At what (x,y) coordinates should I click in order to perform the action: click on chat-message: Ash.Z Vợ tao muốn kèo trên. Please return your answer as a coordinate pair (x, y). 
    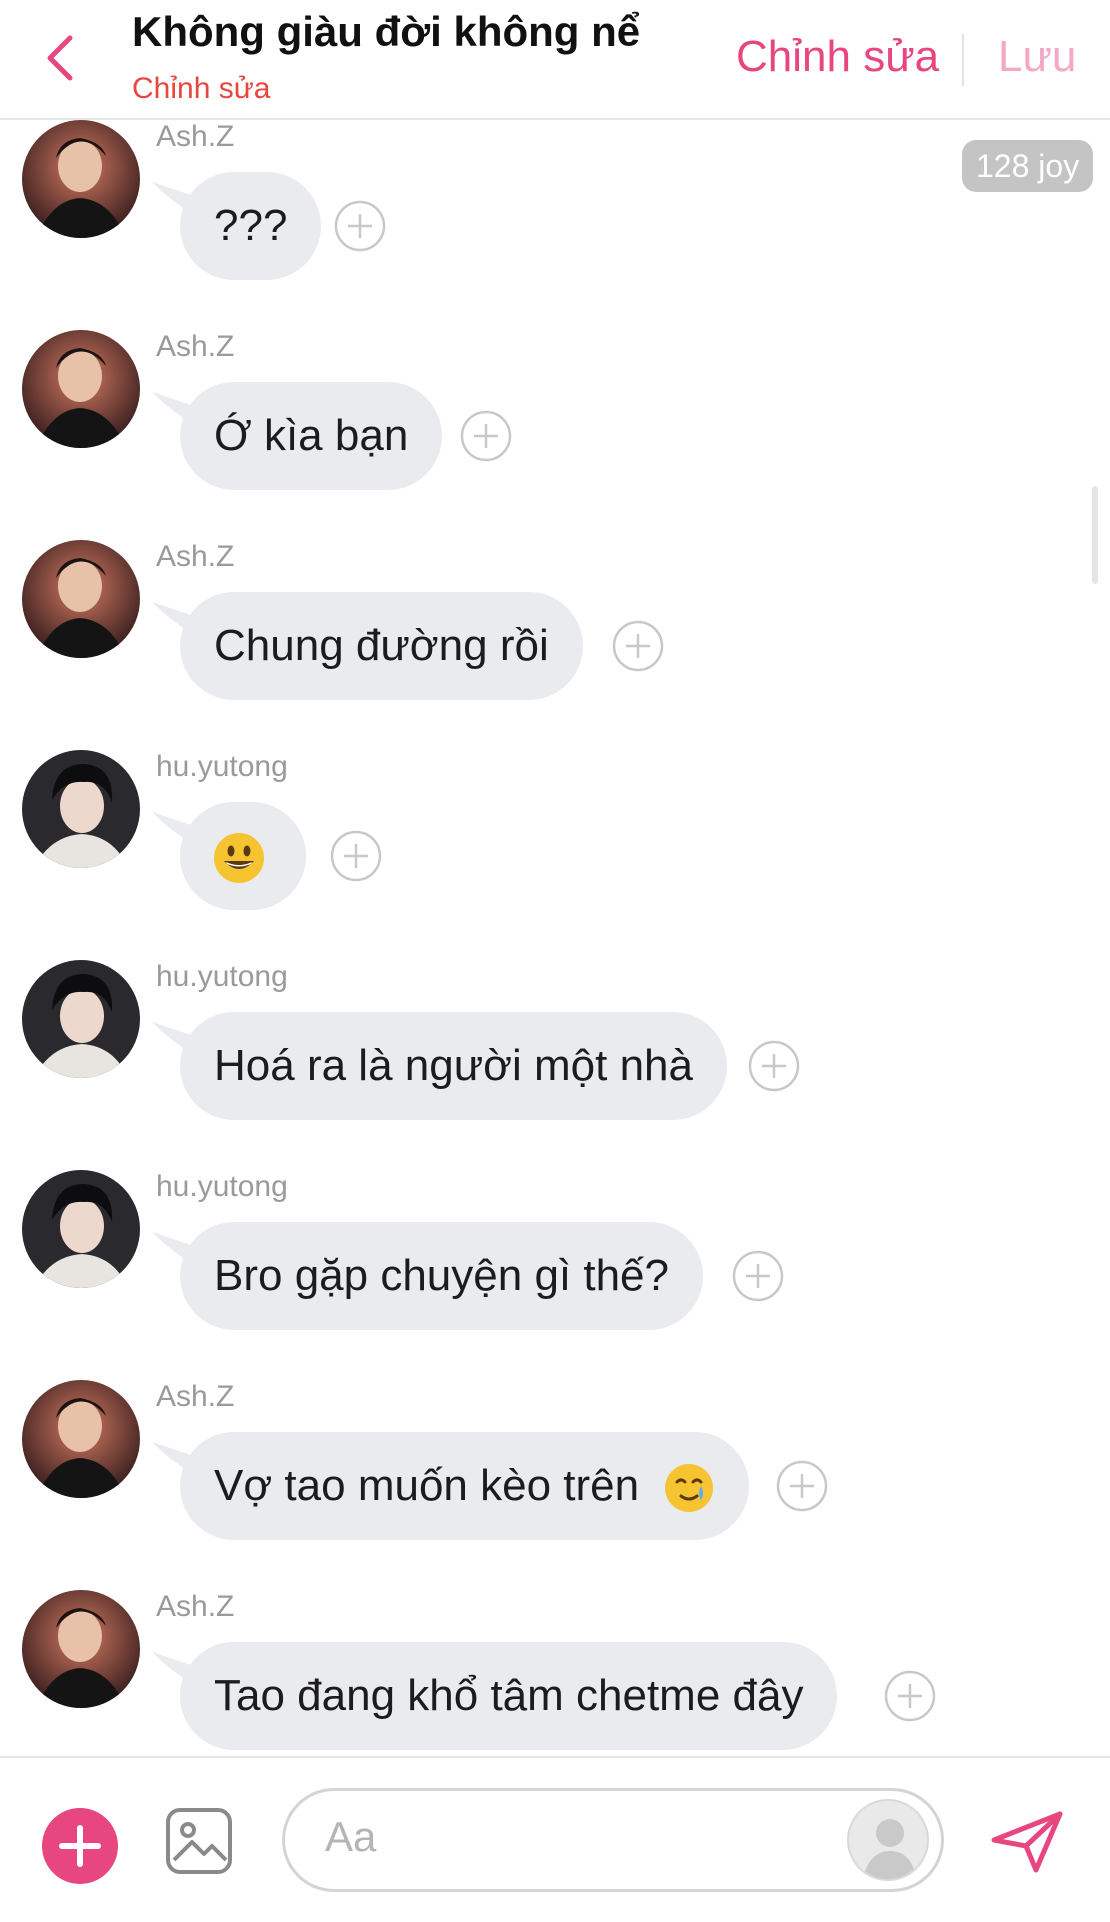
    Looking at the image, I should click on (555, 1475).